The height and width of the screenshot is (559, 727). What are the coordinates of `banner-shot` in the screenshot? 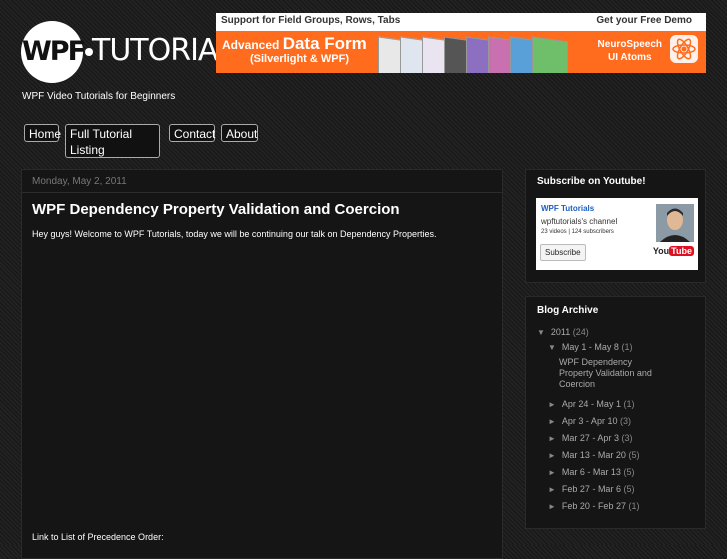 It's located at (550, 54).